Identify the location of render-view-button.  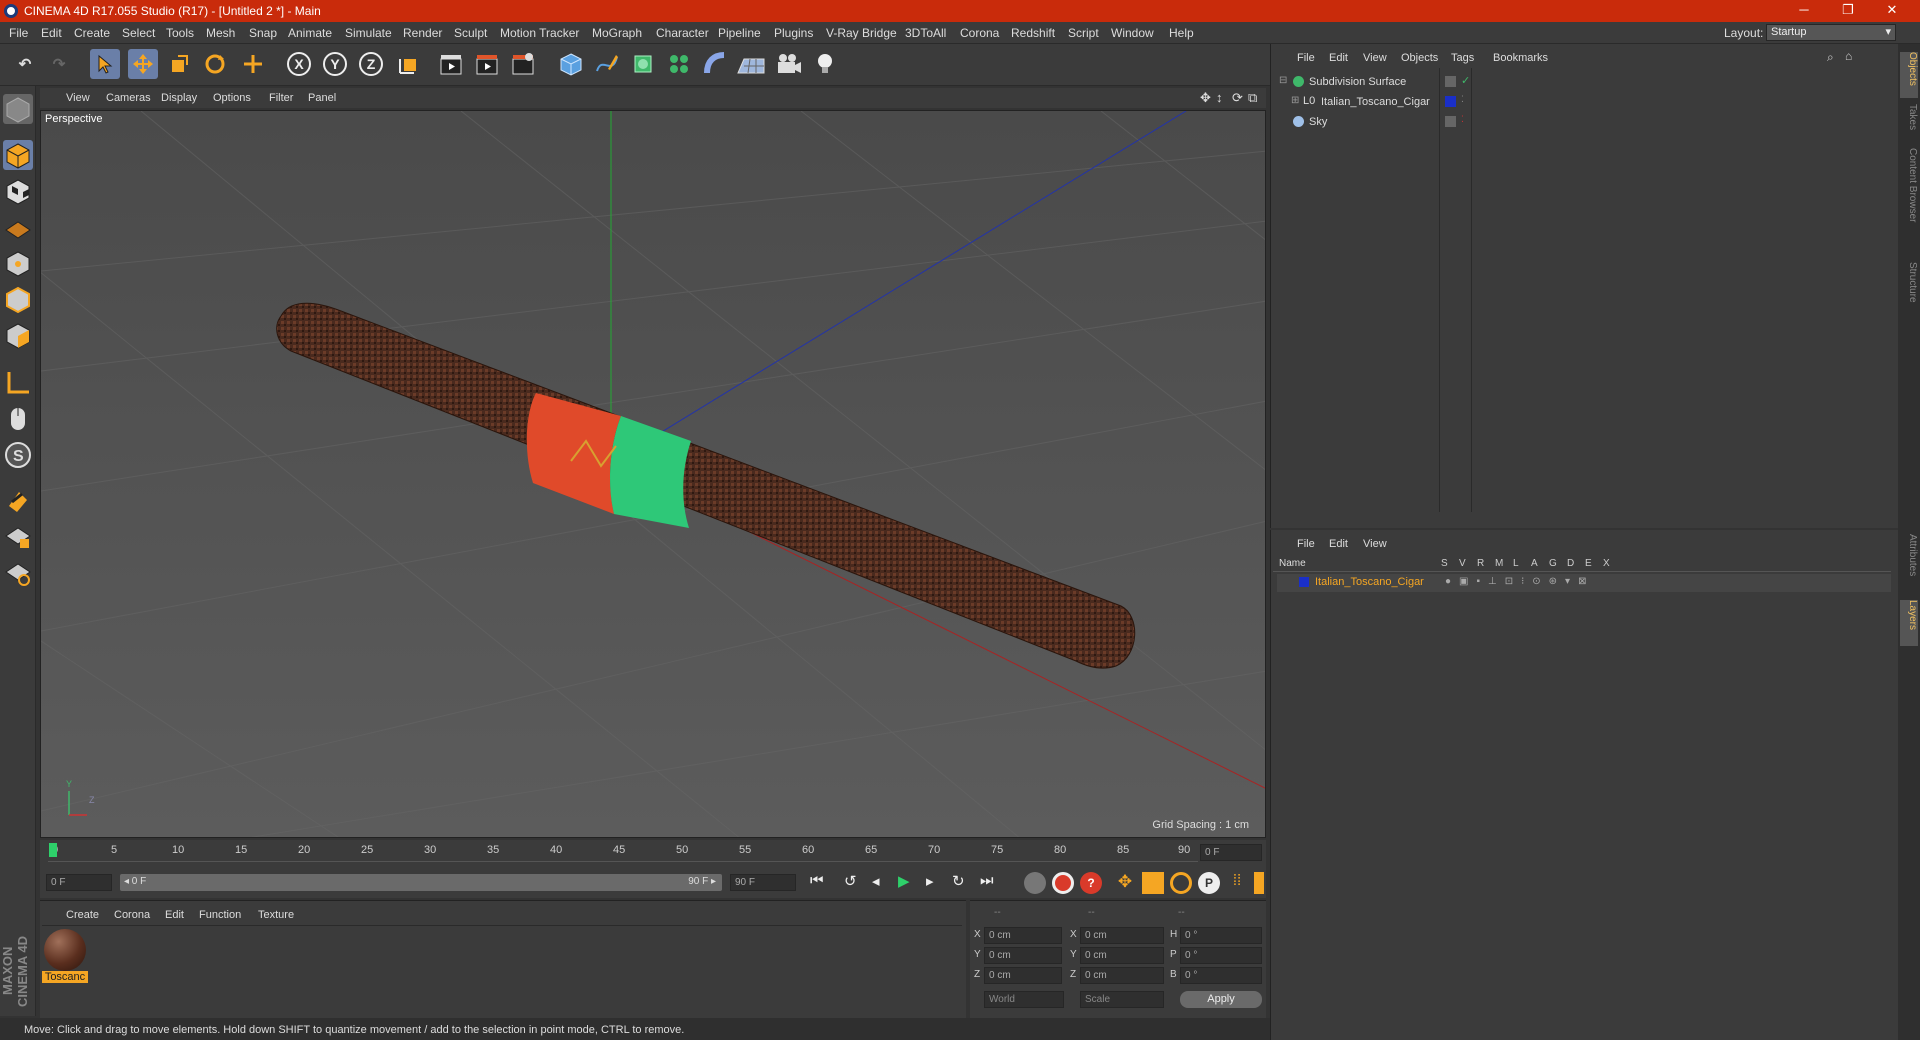
(451, 64).